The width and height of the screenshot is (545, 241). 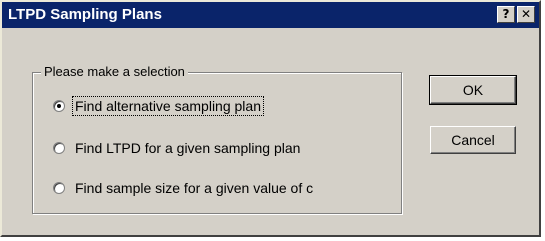 I want to click on help-button: ?, so click(x=506, y=14).